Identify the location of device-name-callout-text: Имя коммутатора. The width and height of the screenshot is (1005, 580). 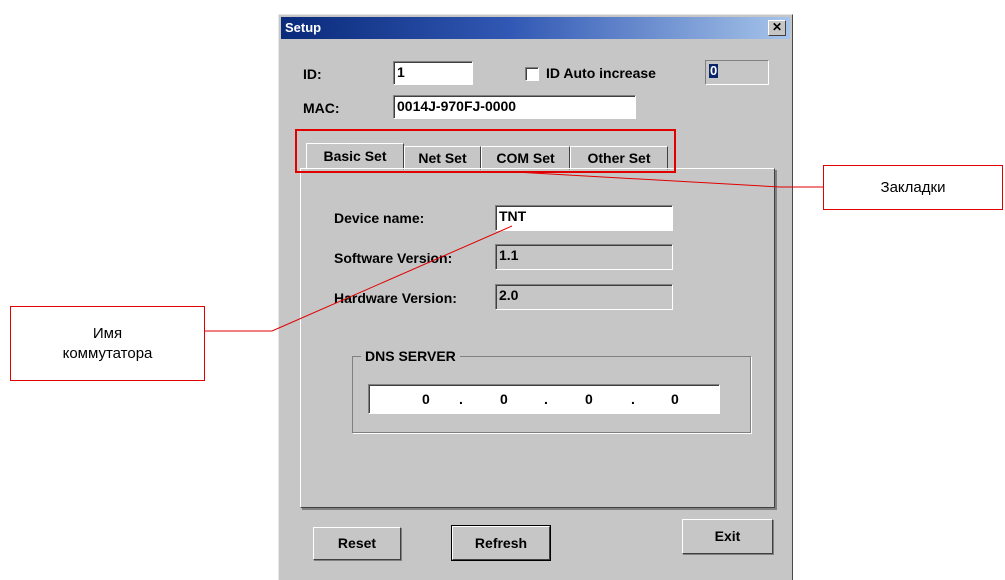
(107, 343).